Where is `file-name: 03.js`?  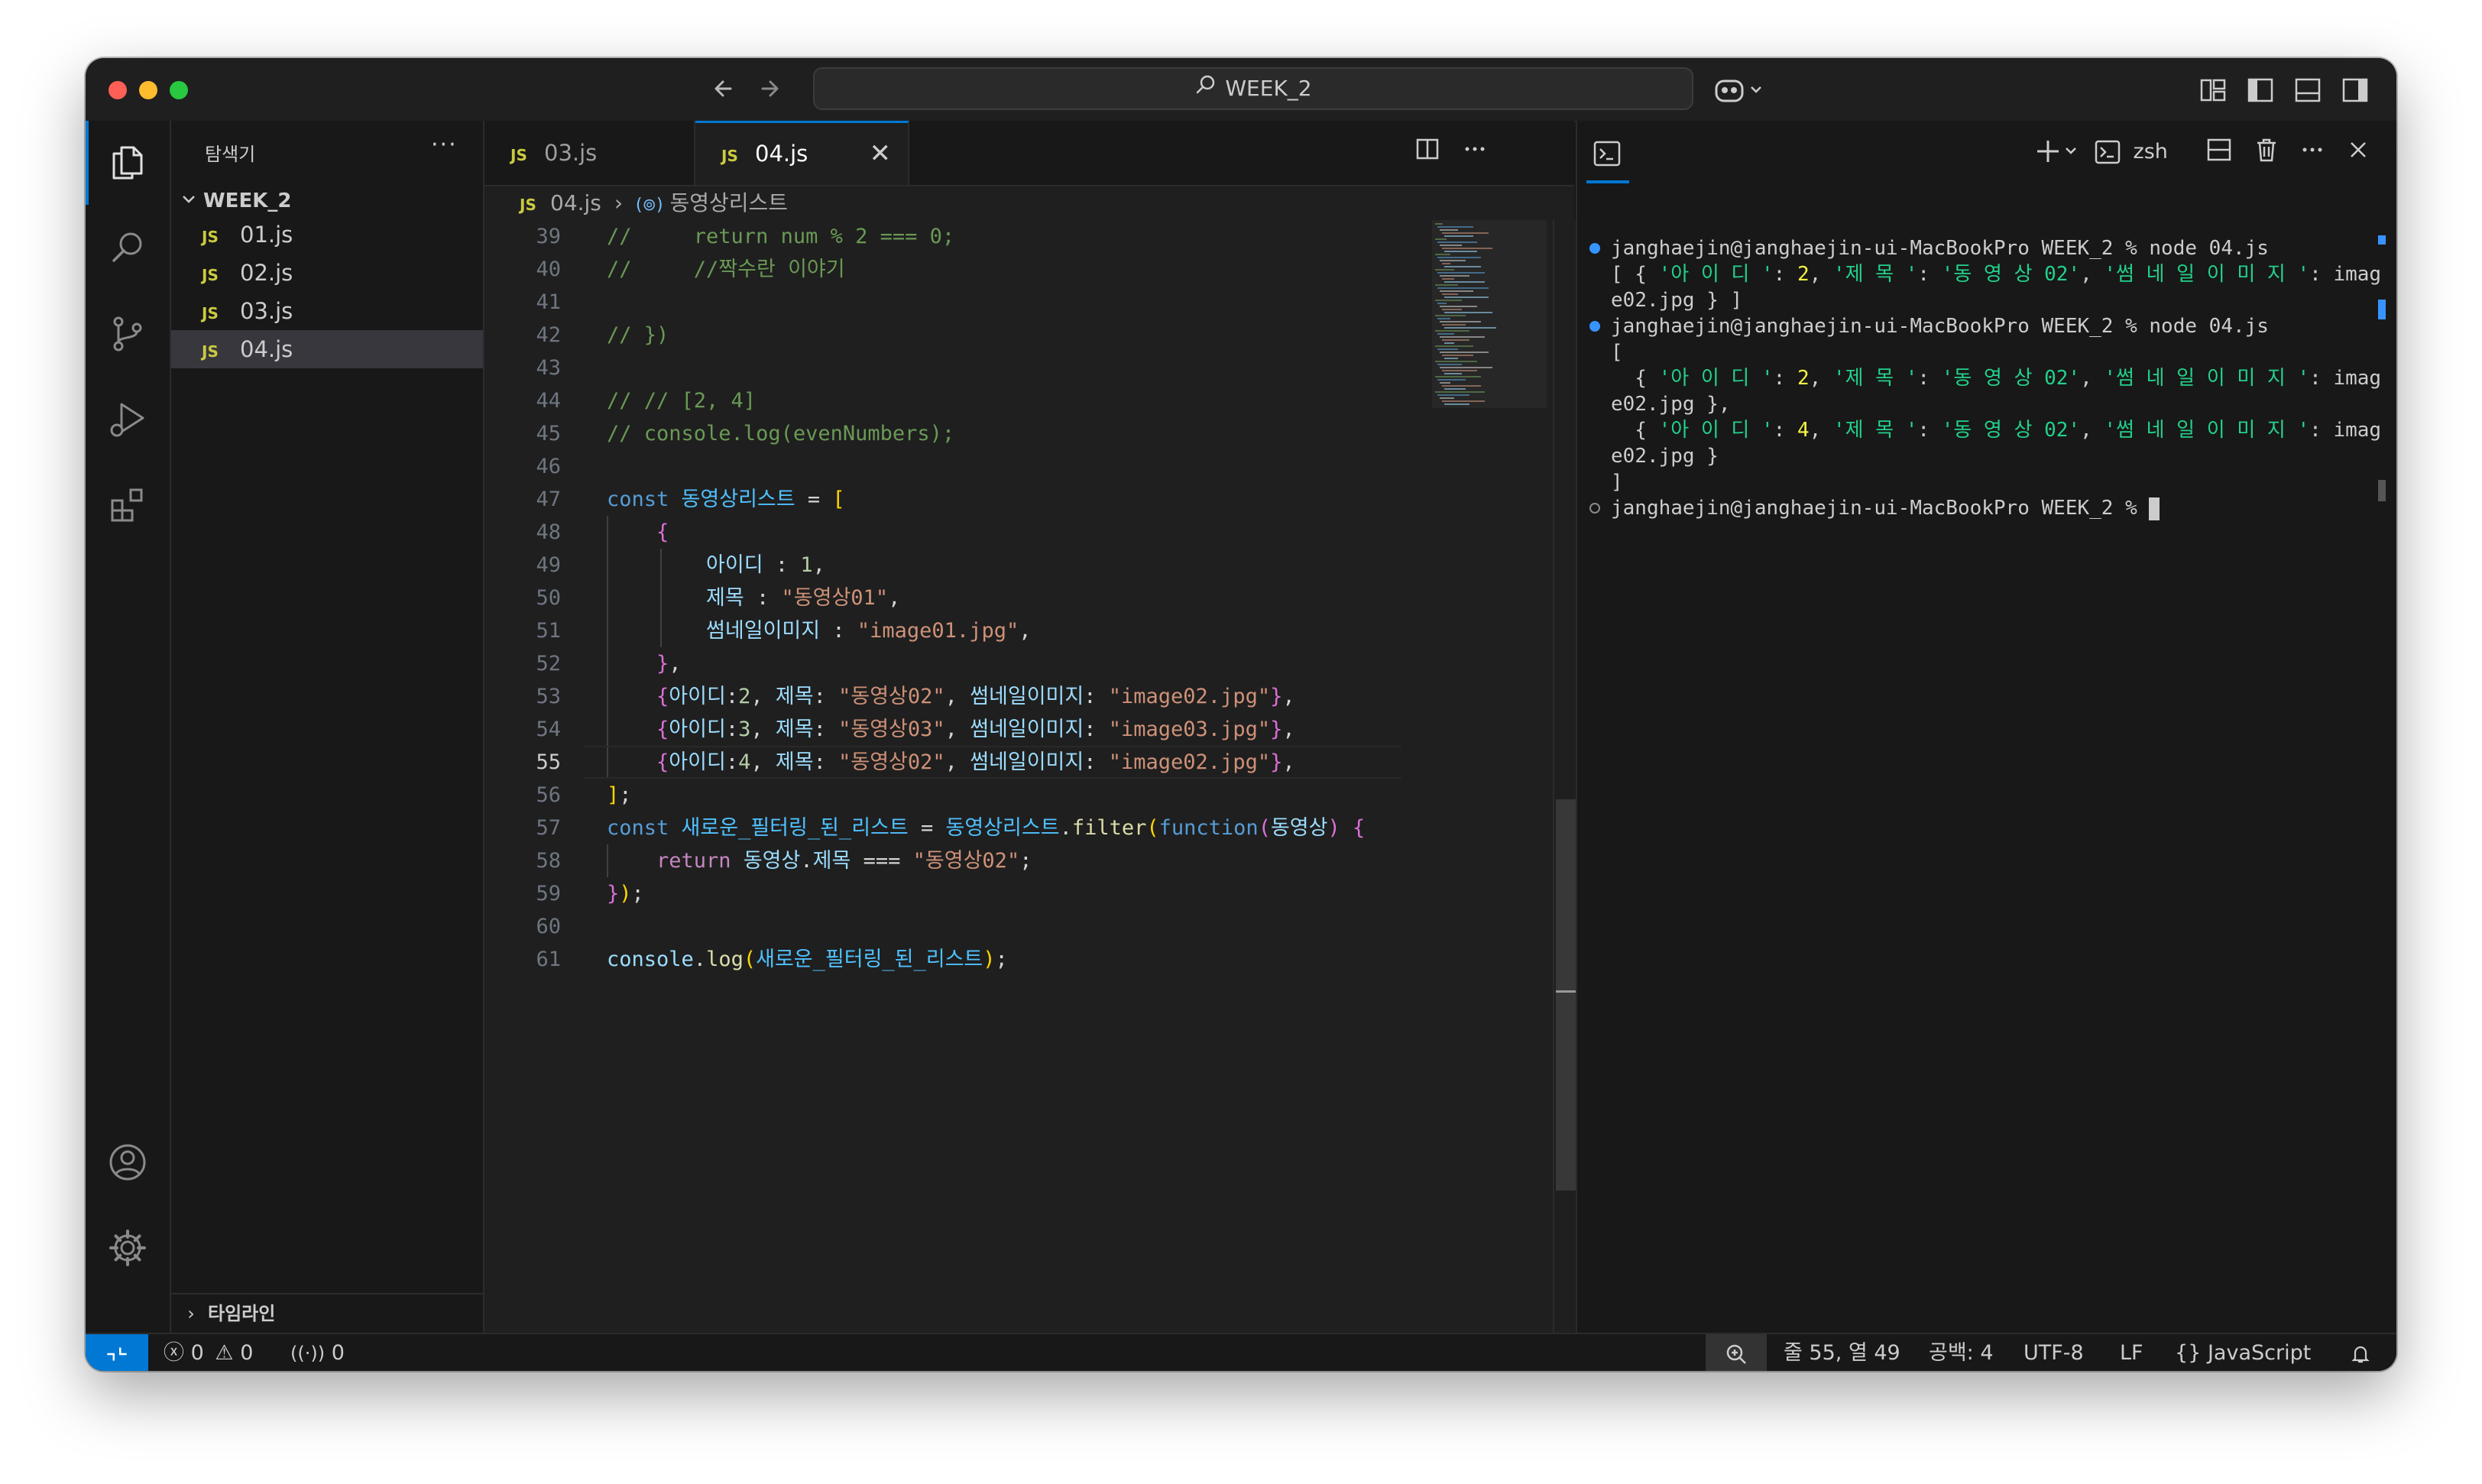
file-name: 03.js is located at coordinates (266, 311).